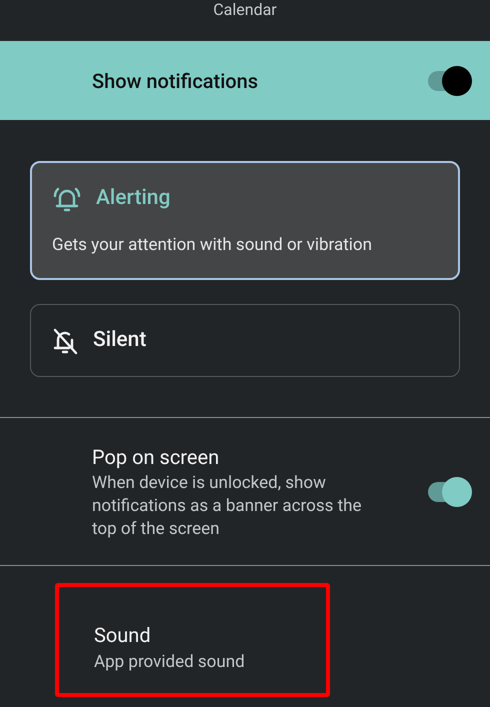 This screenshot has width=490, height=707. Describe the element at coordinates (175, 81) in the screenshot. I see `setting-label: Show notifications` at that location.